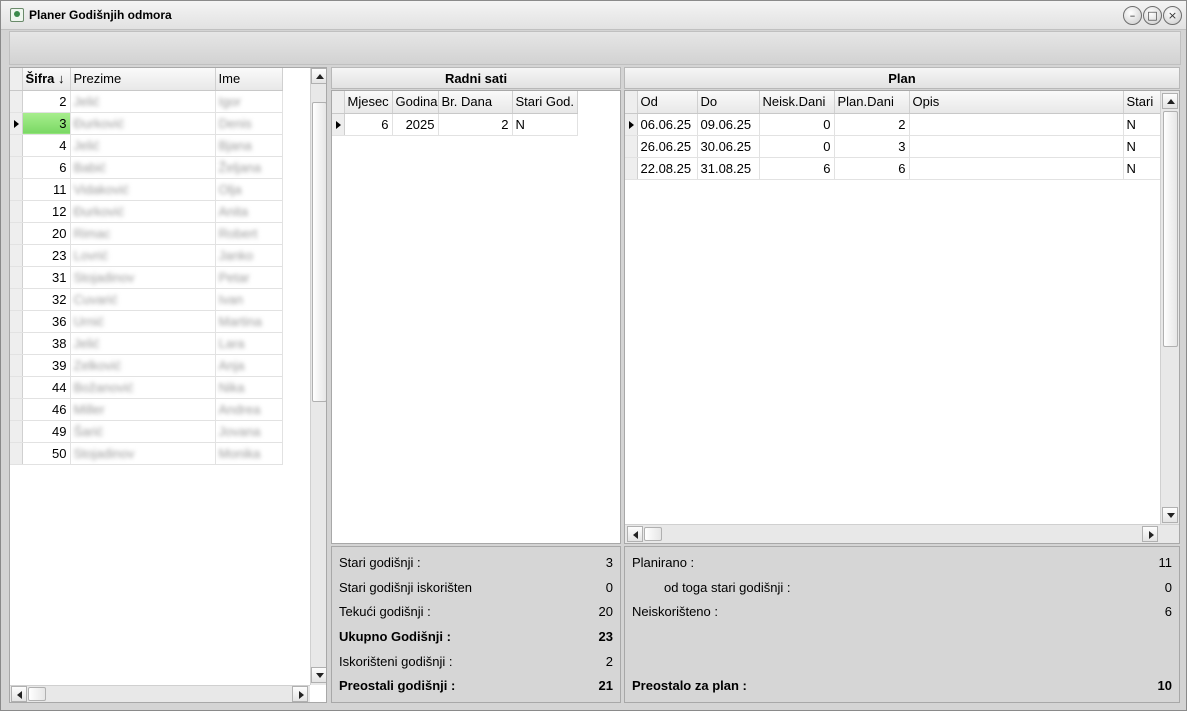 The height and width of the screenshot is (711, 1187). Describe the element at coordinates (146, 167) in the screenshot. I see `table-row: 6 Babić Željana` at that location.